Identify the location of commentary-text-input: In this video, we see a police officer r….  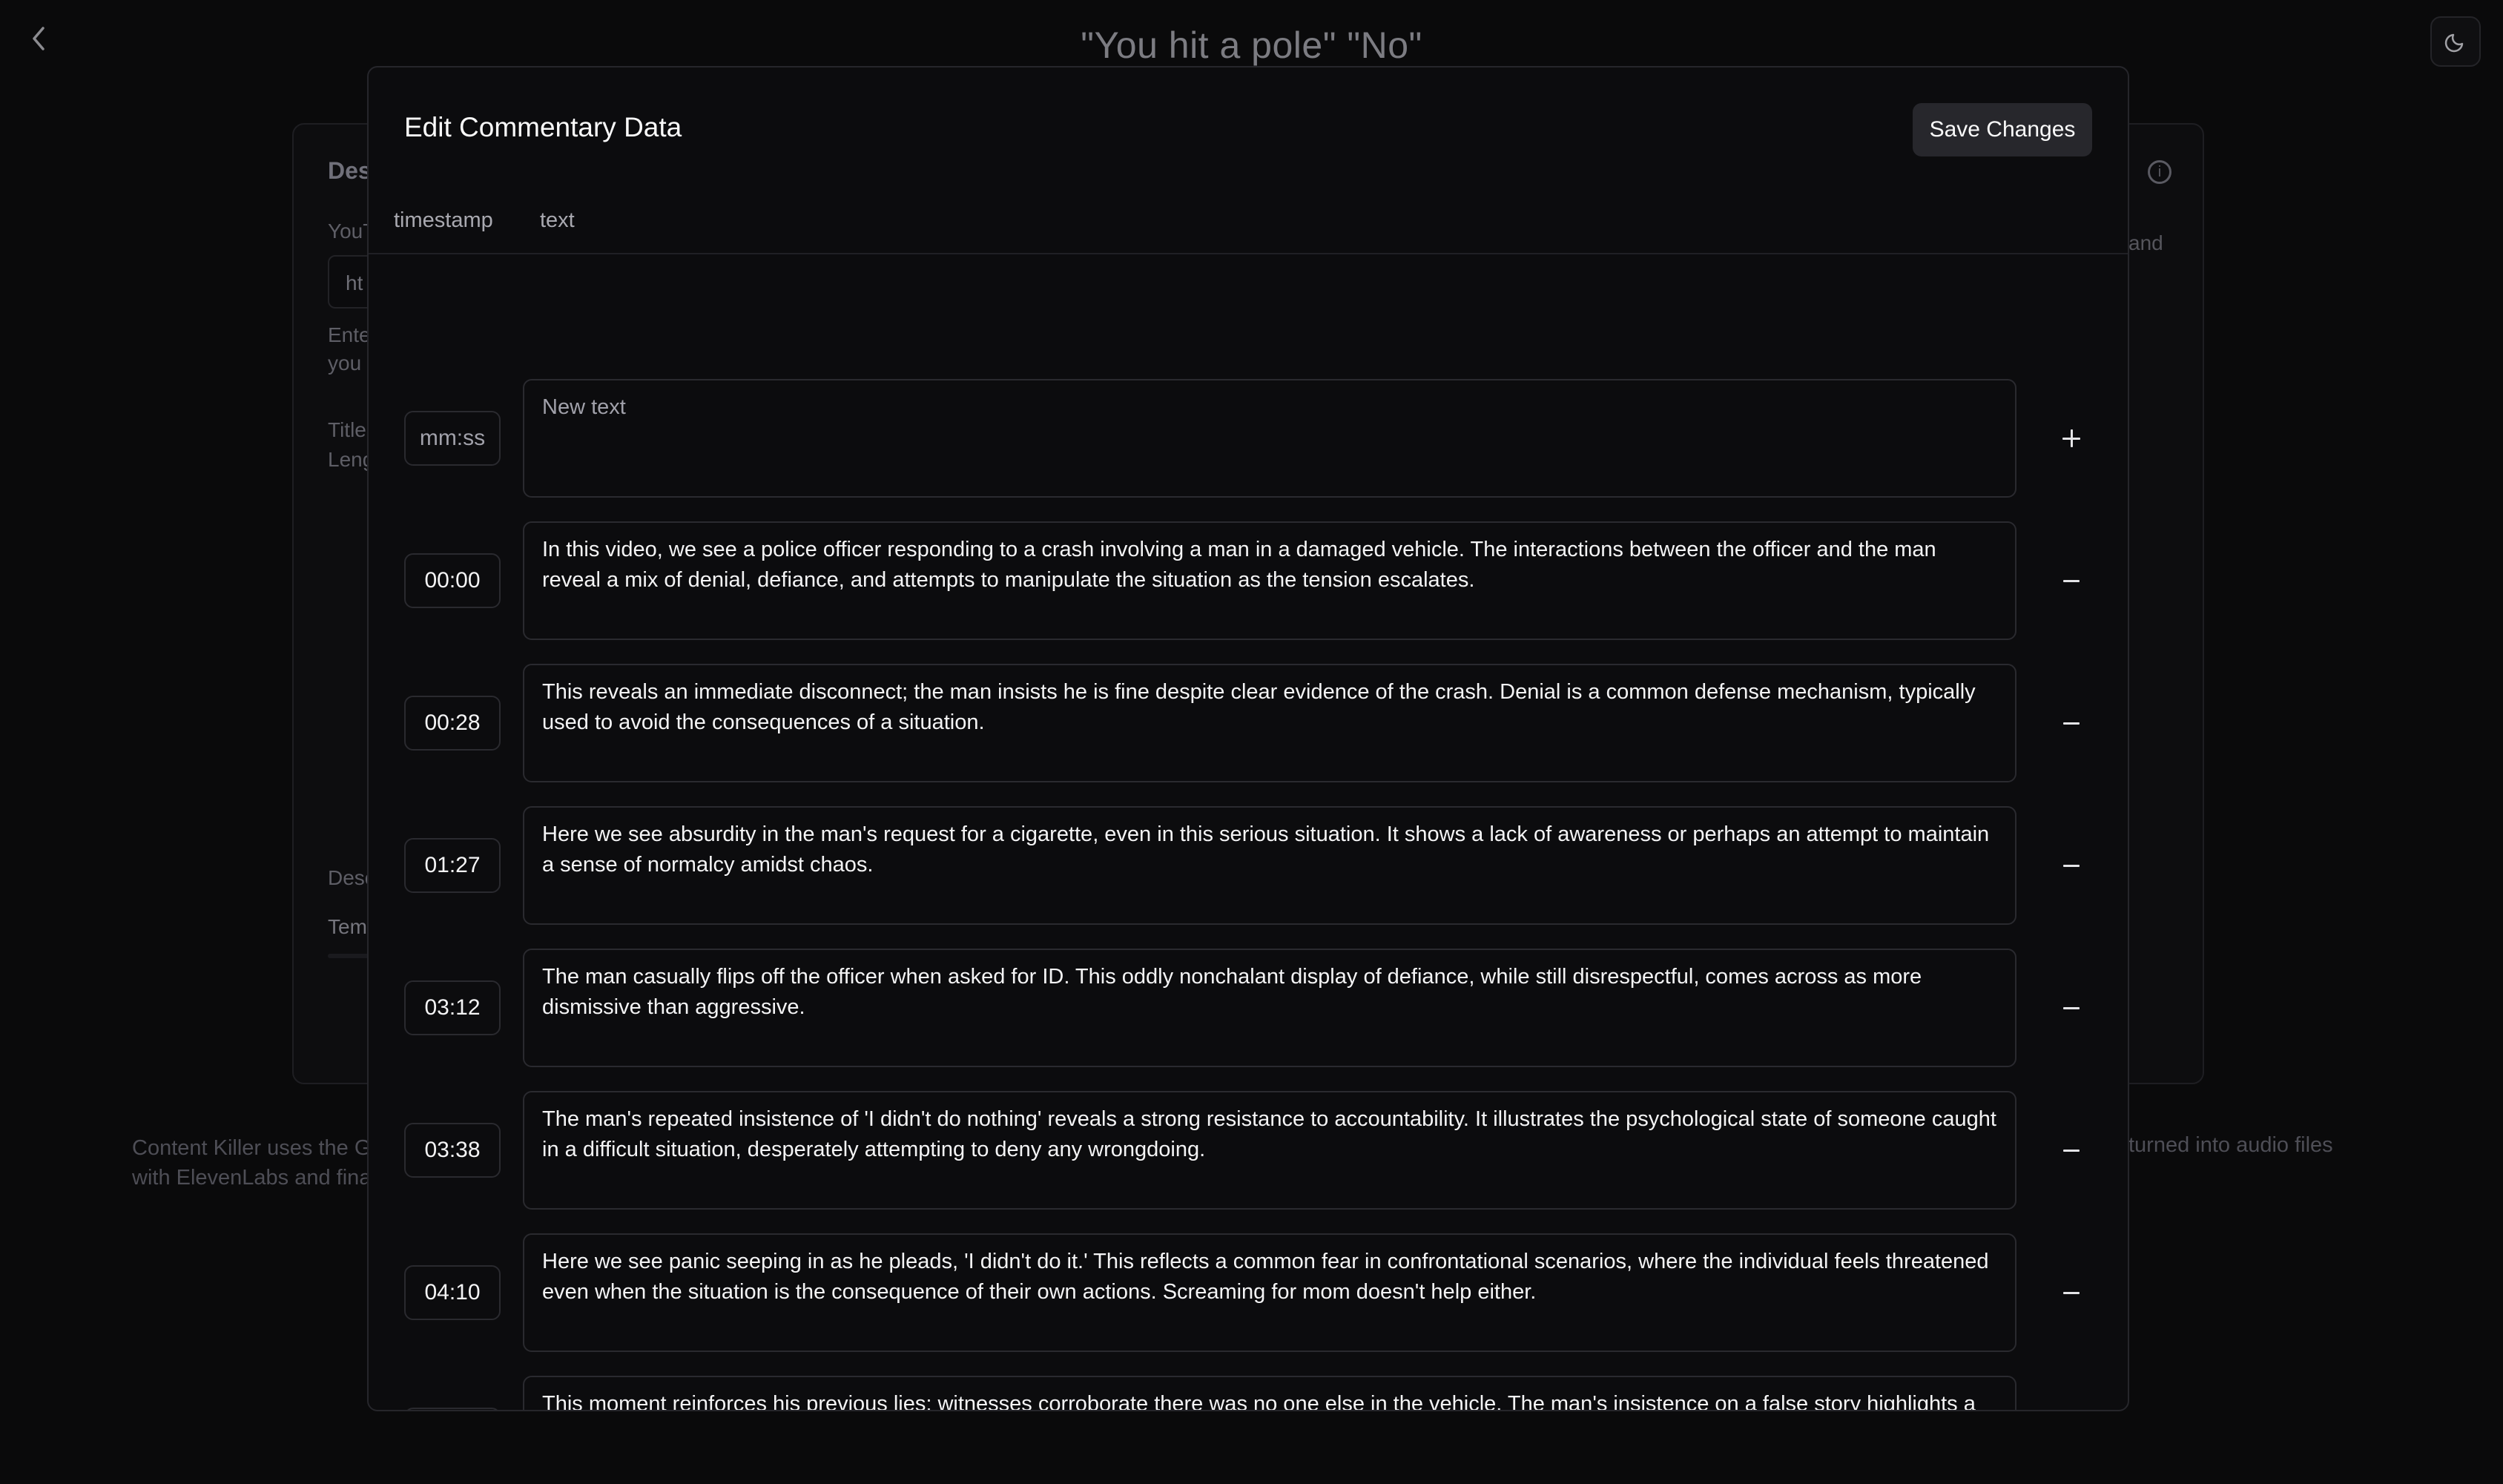
(1269, 580).